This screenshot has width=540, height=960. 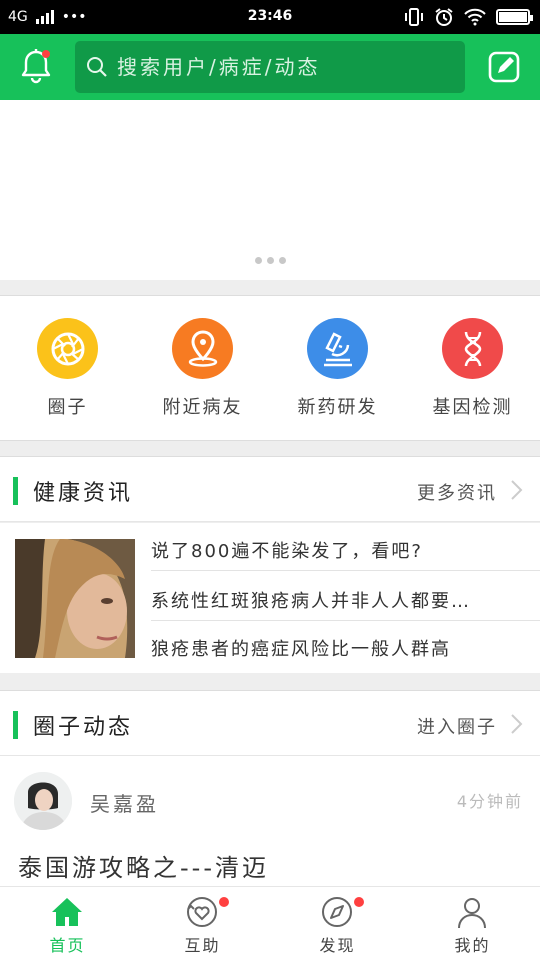 What do you see at coordinates (337, 912) in the screenshot?
I see `compass-icon` at bounding box center [337, 912].